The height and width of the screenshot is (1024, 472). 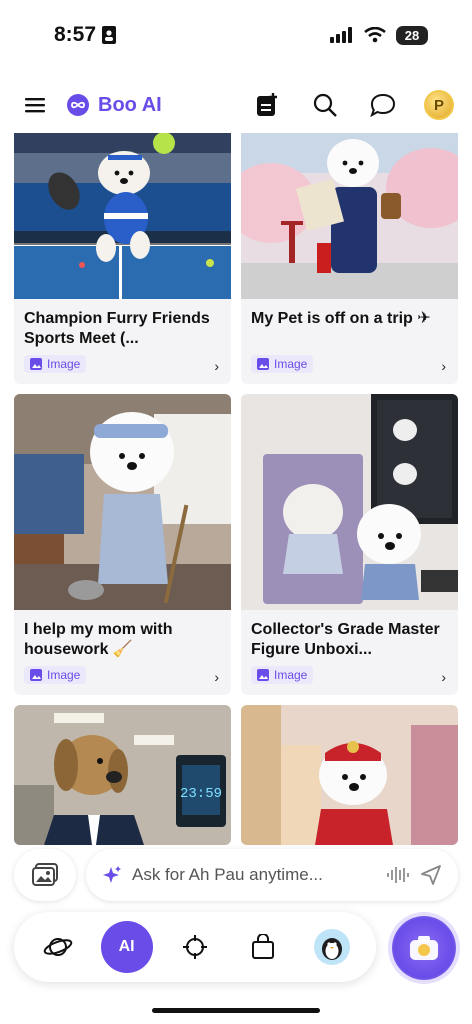 I want to click on voice-wave-icon, so click(x=398, y=875).